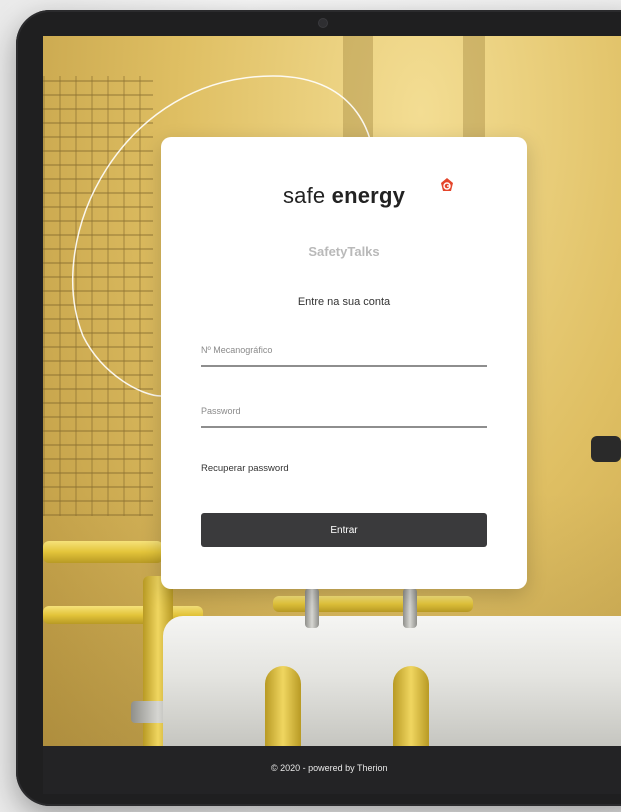 This screenshot has height=812, width=621. Describe the element at coordinates (304, 195) in the screenshot. I see `brand-name-light: safe` at that location.